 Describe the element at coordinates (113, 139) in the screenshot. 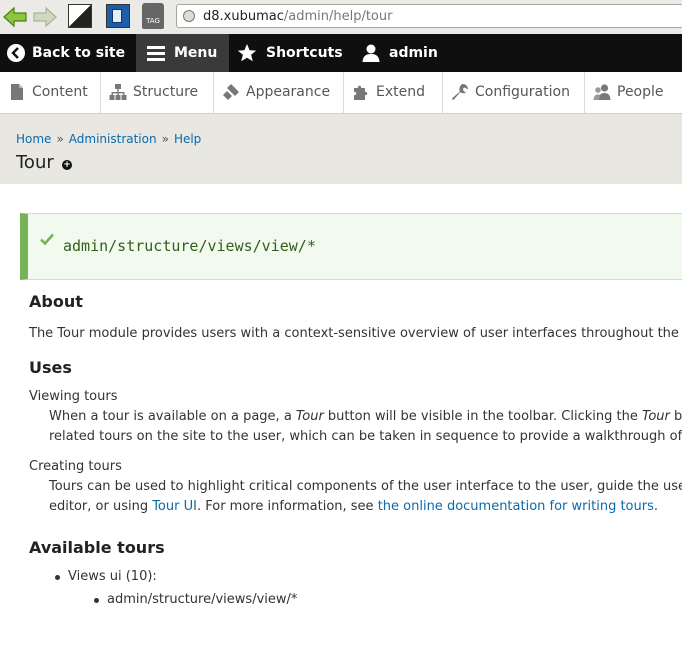

I see `breadcrumb-administration-link: Administration` at that location.